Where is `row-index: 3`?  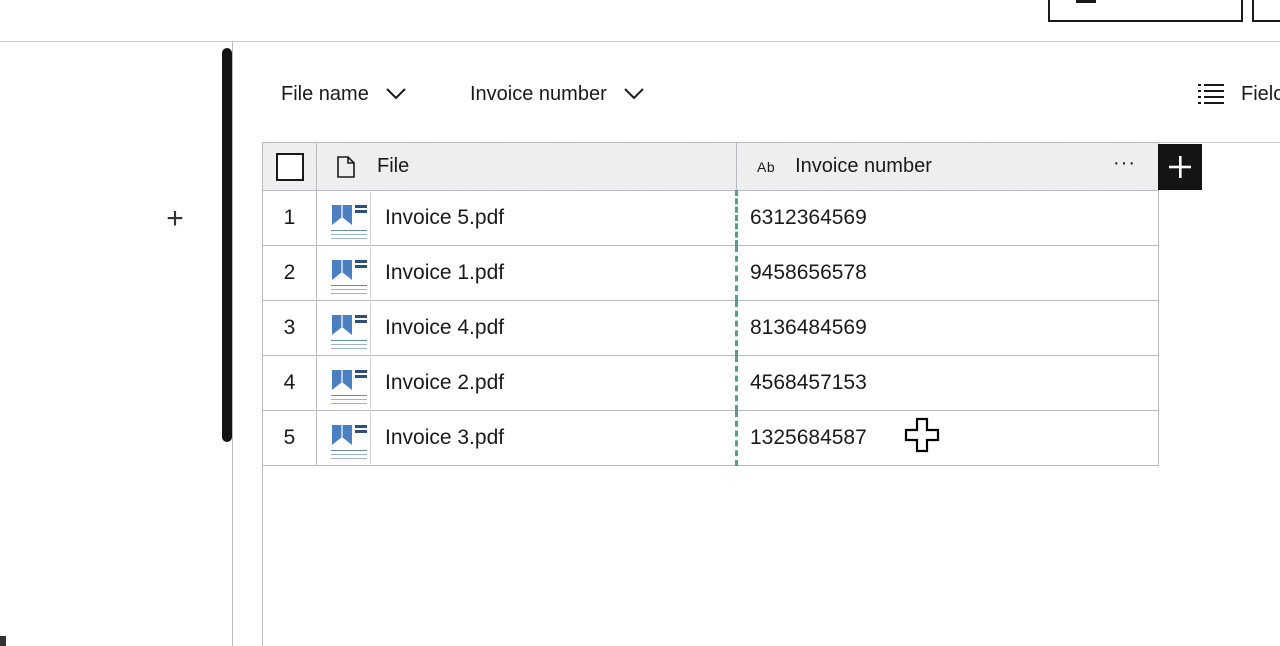 row-index: 3 is located at coordinates (289, 328).